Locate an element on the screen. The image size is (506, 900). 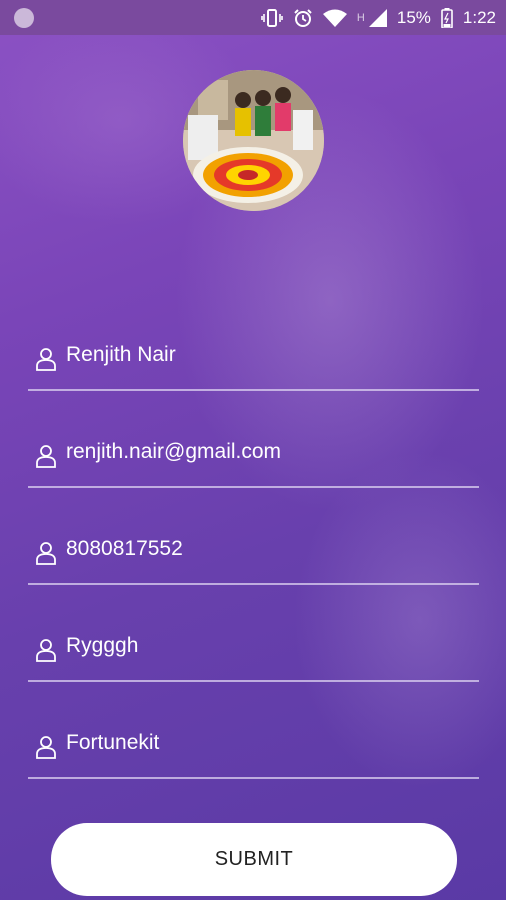
phone-value: 8080817552 is located at coordinates (124, 548).